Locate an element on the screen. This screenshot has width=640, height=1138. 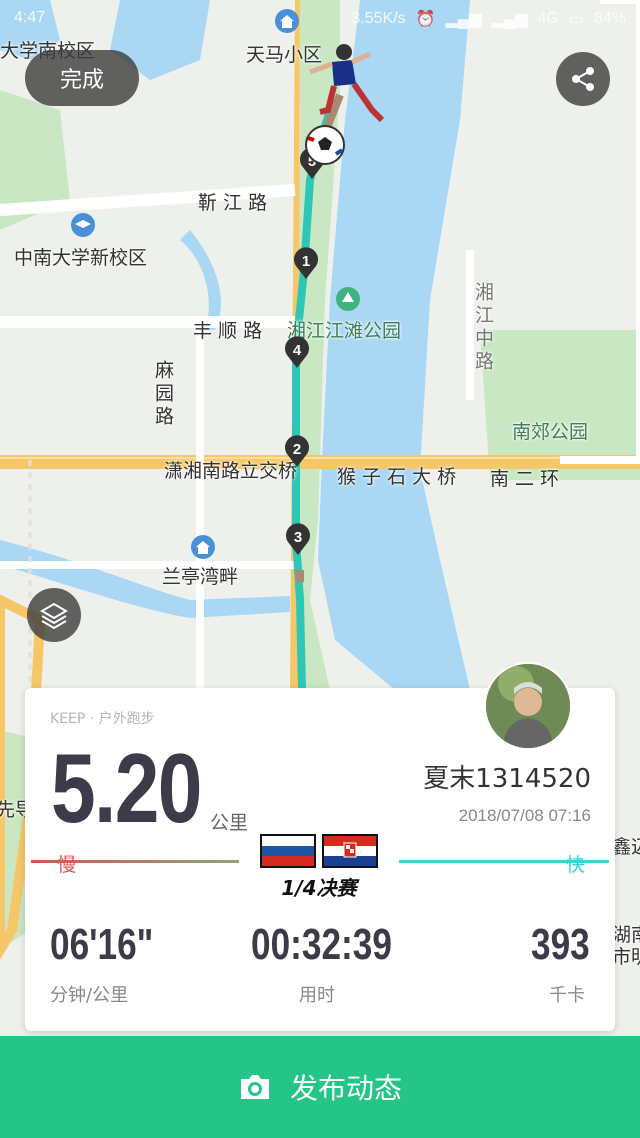
status-time: 4:47 is located at coordinates (30, 17).